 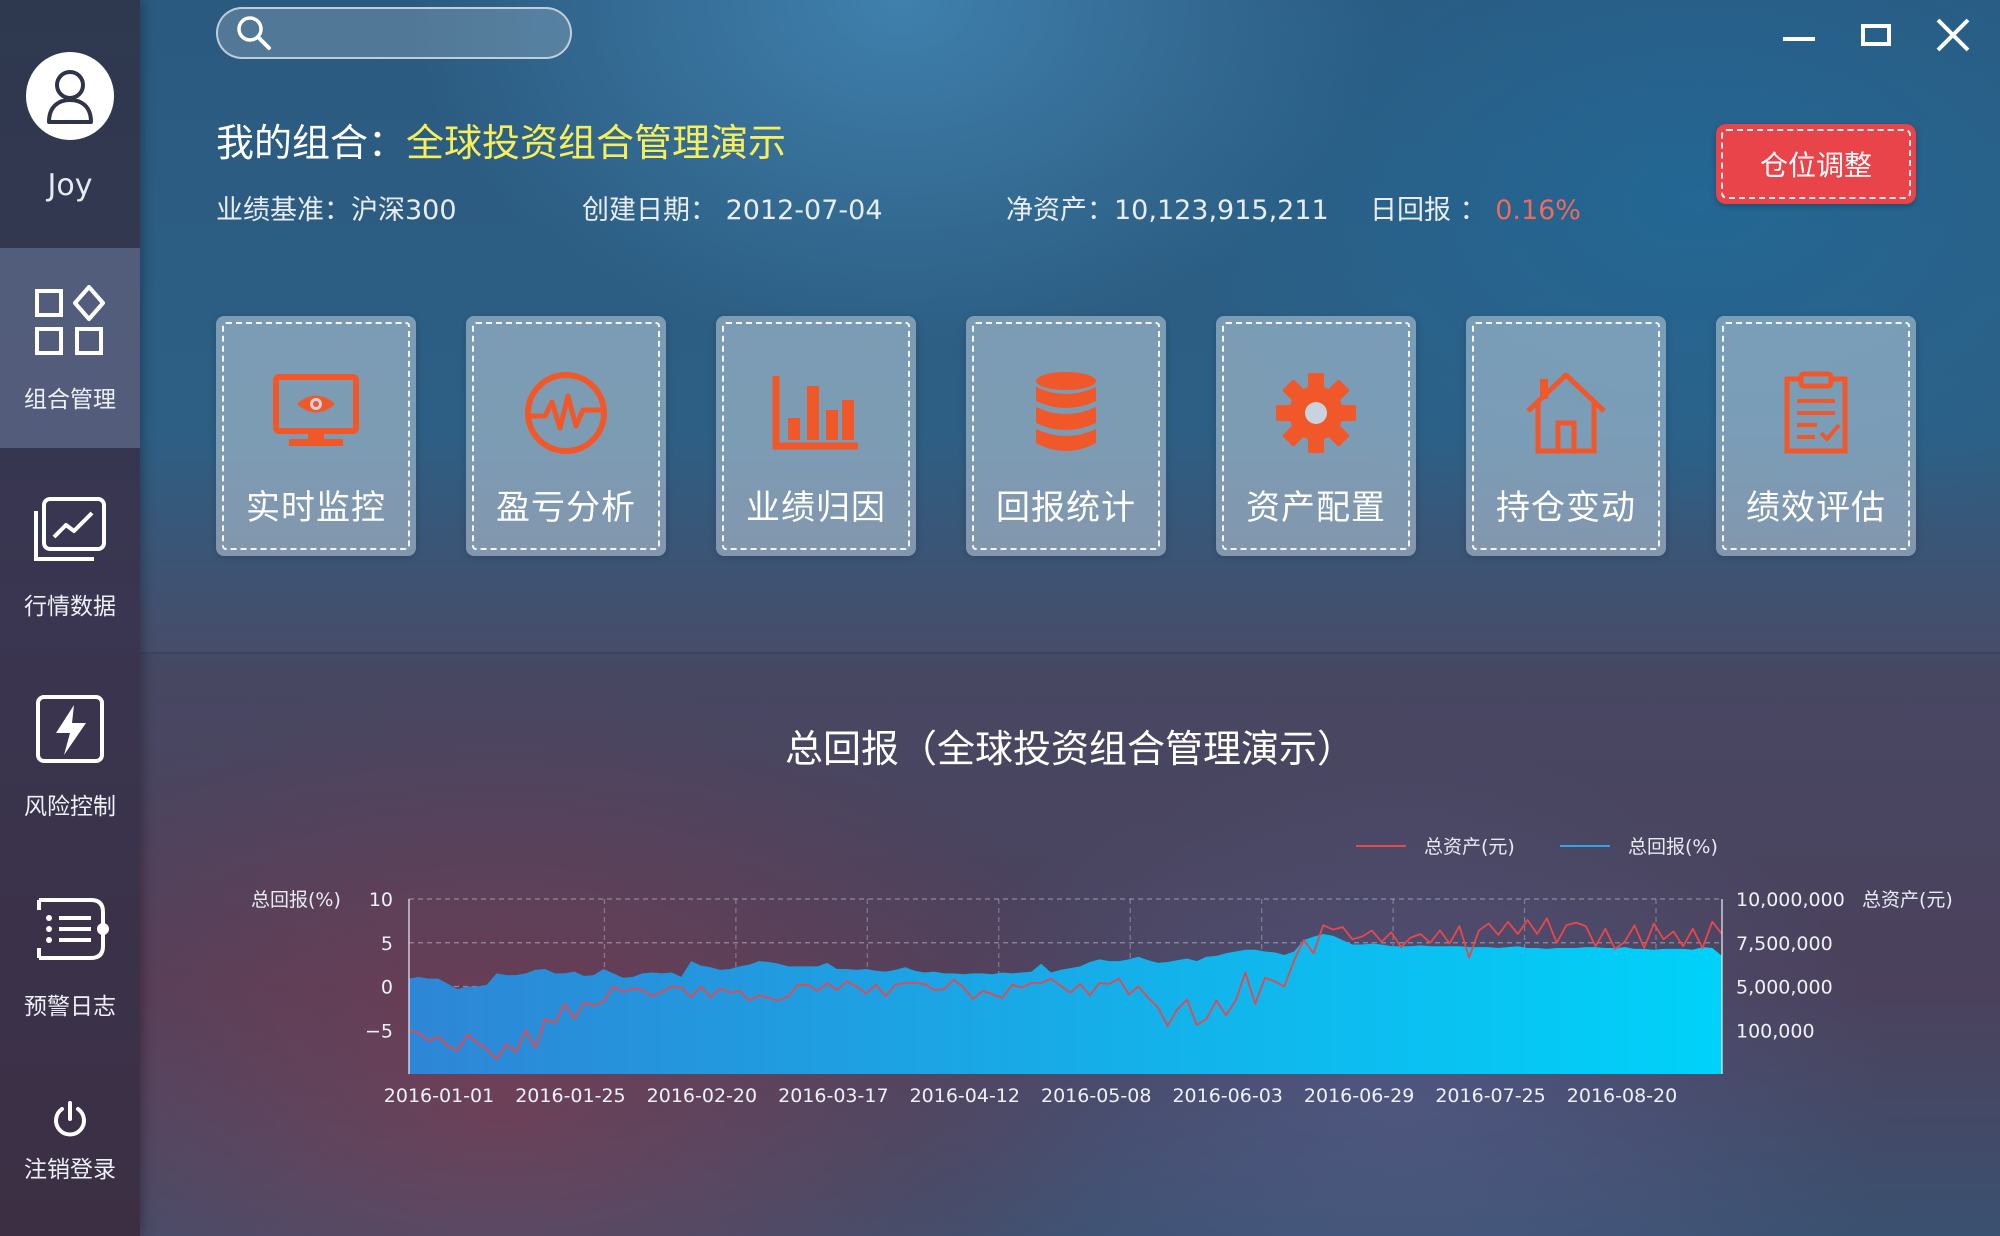 I want to click on module-label: 资产配置, so click(x=1316, y=508).